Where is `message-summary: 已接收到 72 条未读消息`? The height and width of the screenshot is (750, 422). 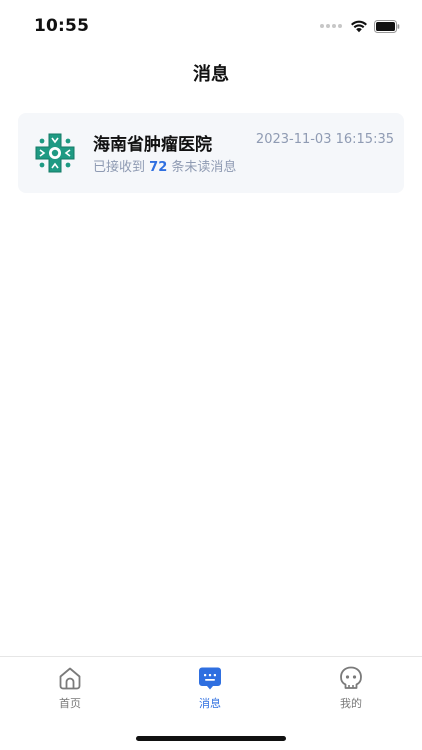 message-summary: 已接收到 72 条未读消息 is located at coordinates (164, 165).